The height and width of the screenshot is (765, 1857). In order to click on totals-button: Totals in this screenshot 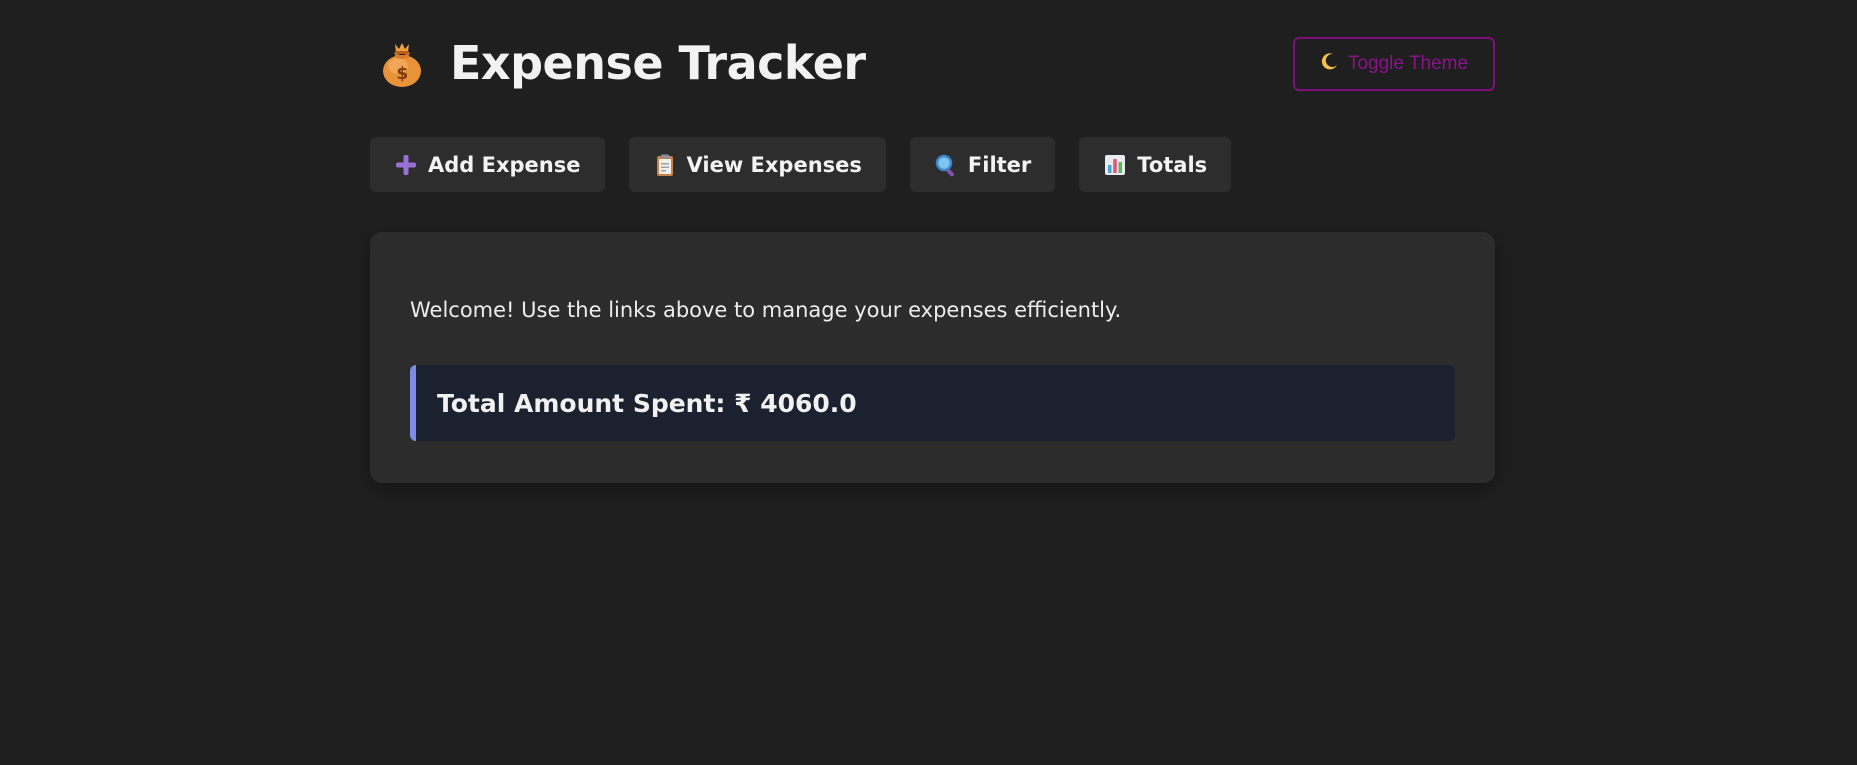, I will do `click(1155, 164)`.